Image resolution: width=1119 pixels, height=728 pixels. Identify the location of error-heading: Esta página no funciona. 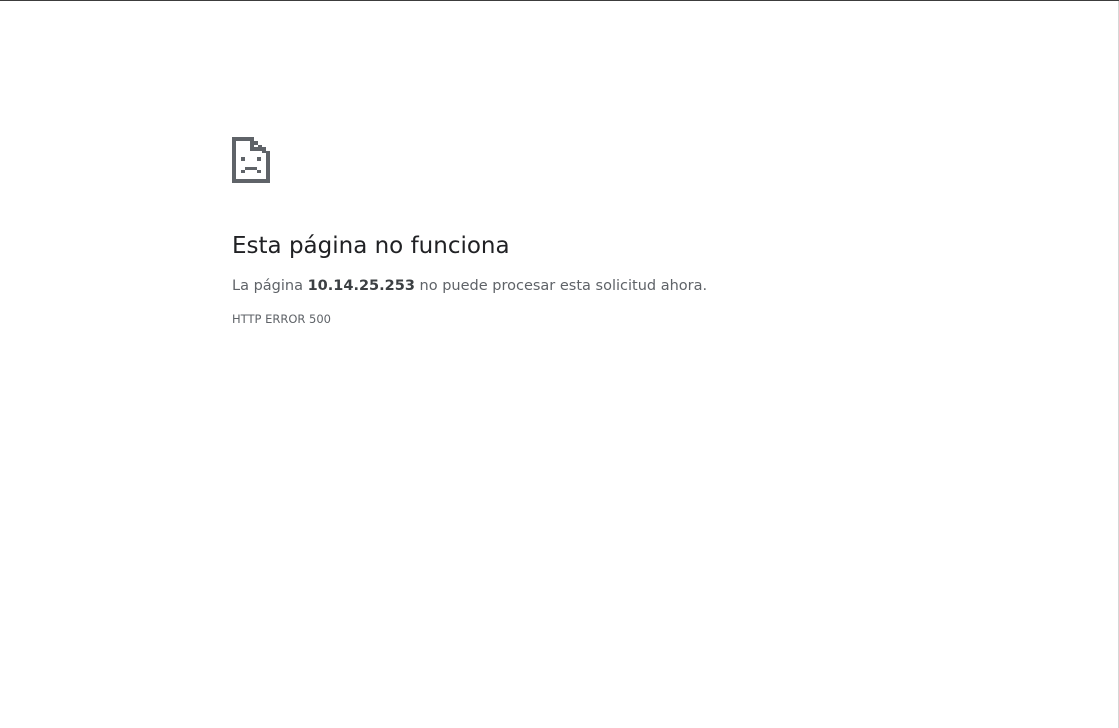
(371, 246).